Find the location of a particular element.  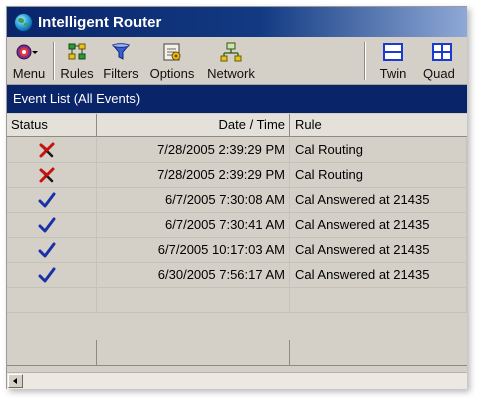

twin-button: Twin is located at coordinates (393, 61).